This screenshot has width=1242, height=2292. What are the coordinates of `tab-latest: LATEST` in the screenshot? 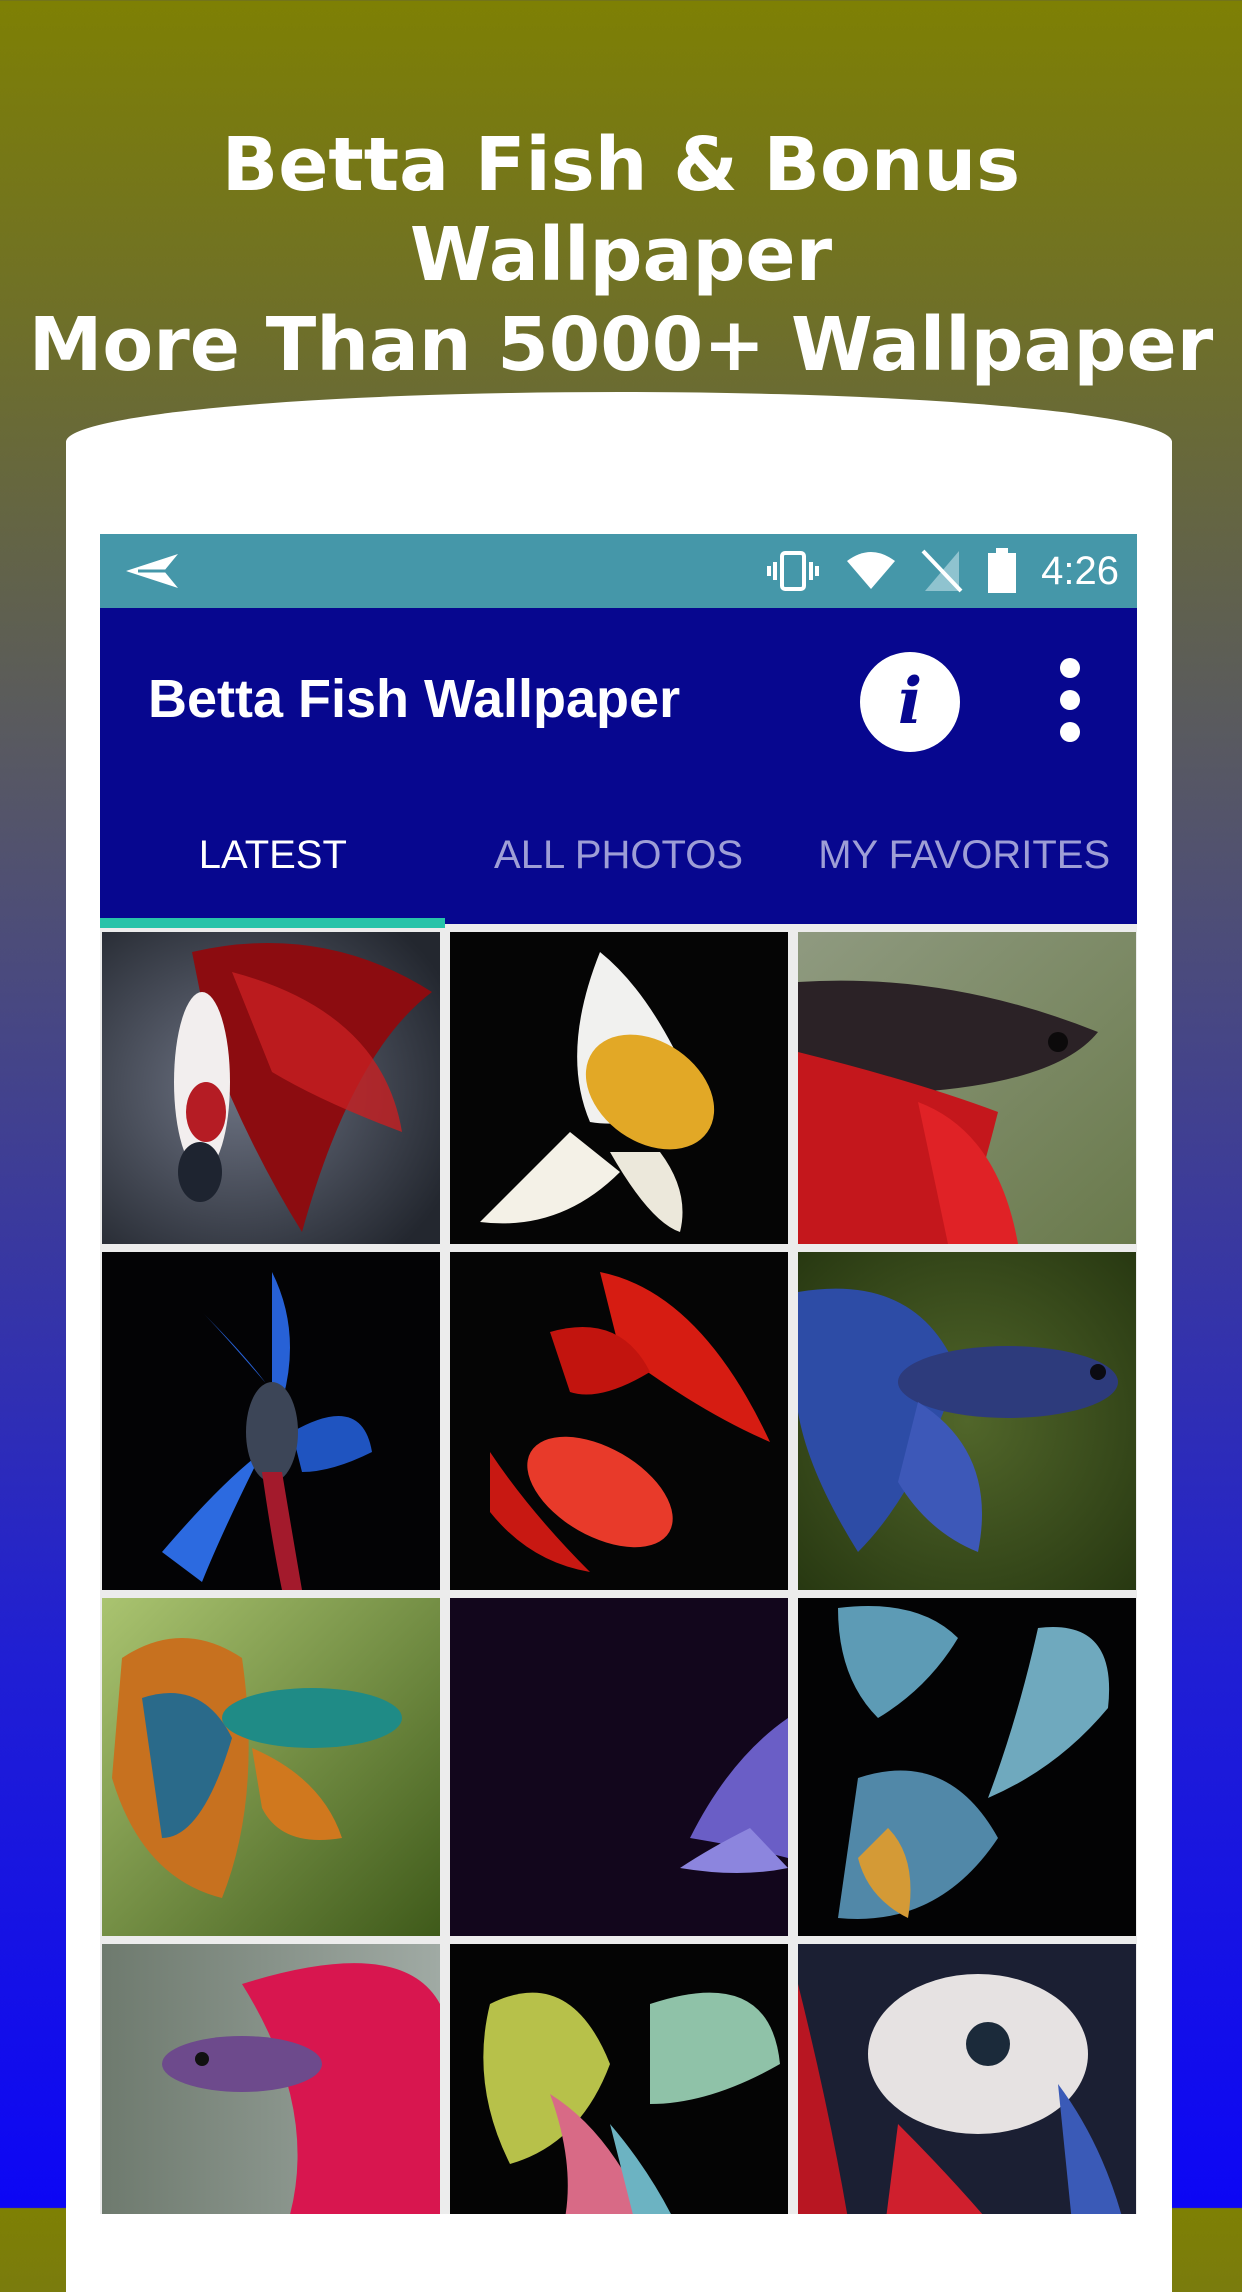 It's located at (273, 859).